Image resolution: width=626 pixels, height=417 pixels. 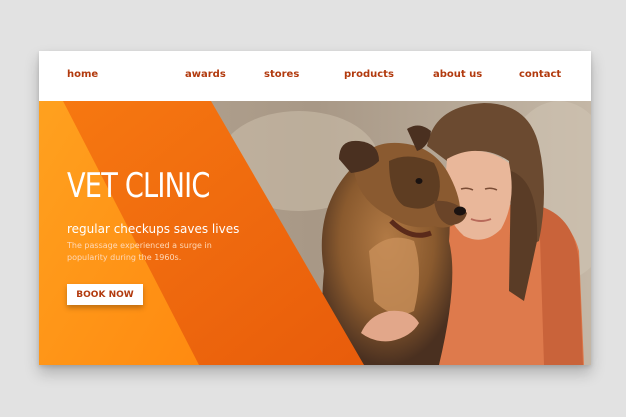 What do you see at coordinates (369, 74) in the screenshot?
I see `nav-link-products: products` at bounding box center [369, 74].